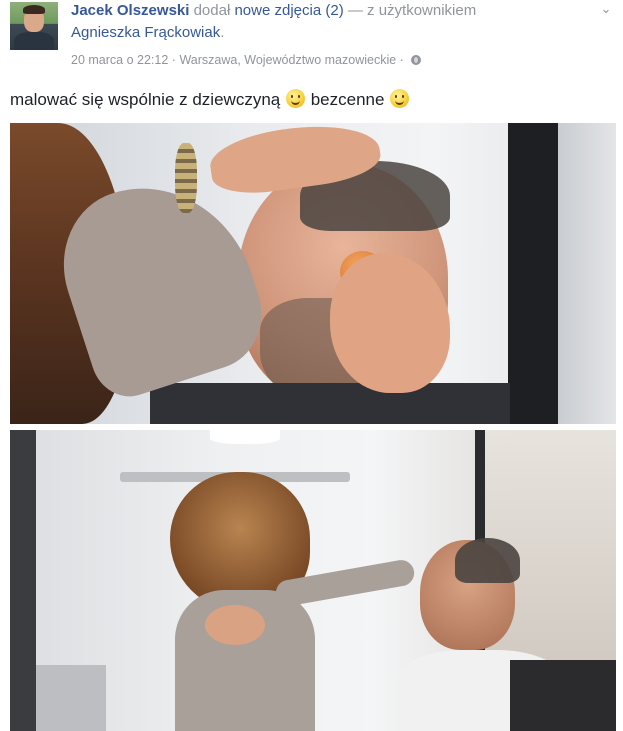 This screenshot has height=731, width=623. Describe the element at coordinates (34, 26) in the screenshot. I see `avatar` at that location.